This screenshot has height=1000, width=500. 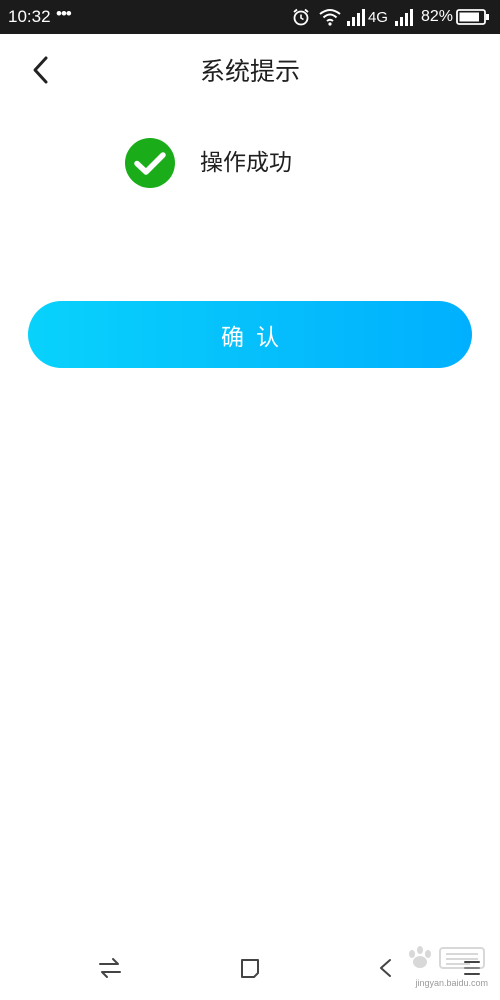 What do you see at coordinates (356, 17) in the screenshot?
I see `signal-icon` at bounding box center [356, 17].